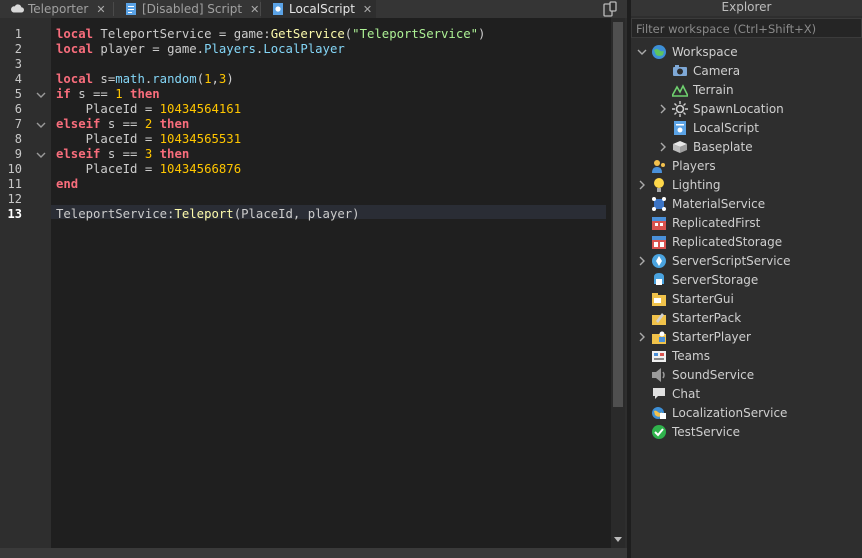  Describe the element at coordinates (642, 52) in the screenshot. I see `chevron-down-icon` at that location.